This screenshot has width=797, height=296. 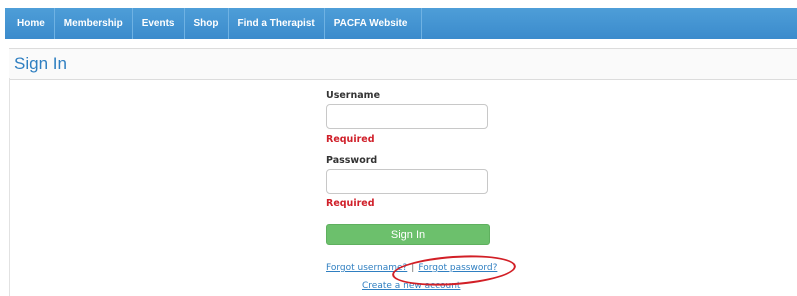 I want to click on nav-item-pacfa-website: PACFA Website, so click(x=374, y=23).